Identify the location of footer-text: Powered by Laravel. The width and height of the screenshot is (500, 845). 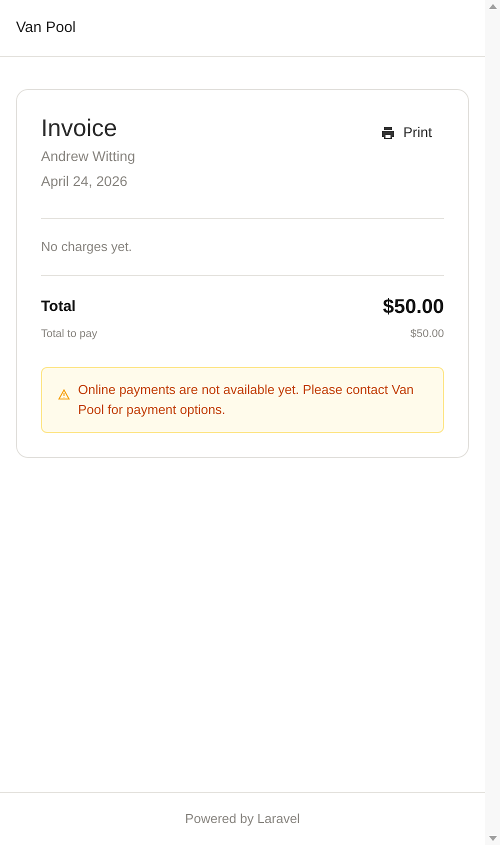
(242, 819).